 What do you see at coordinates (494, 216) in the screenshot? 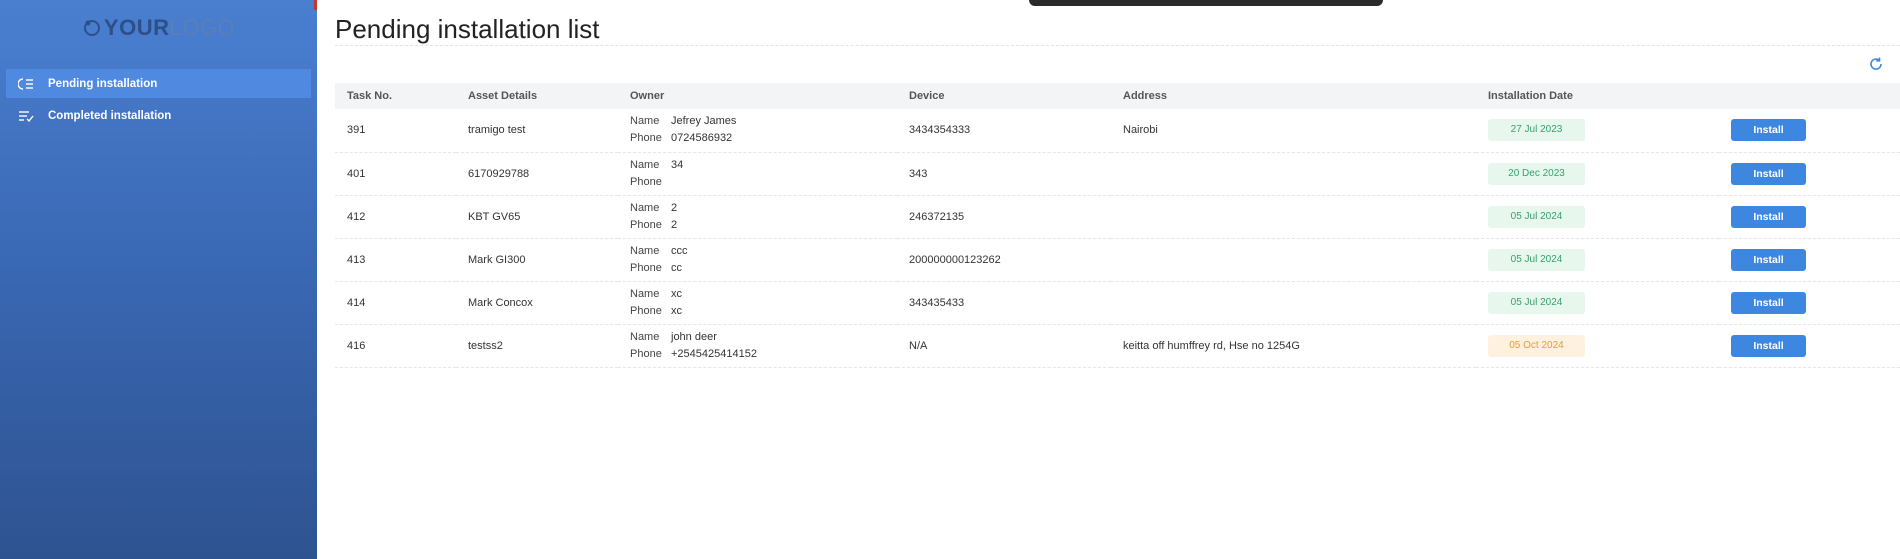
I see `cell-asset-details: KBT GV65` at bounding box center [494, 216].